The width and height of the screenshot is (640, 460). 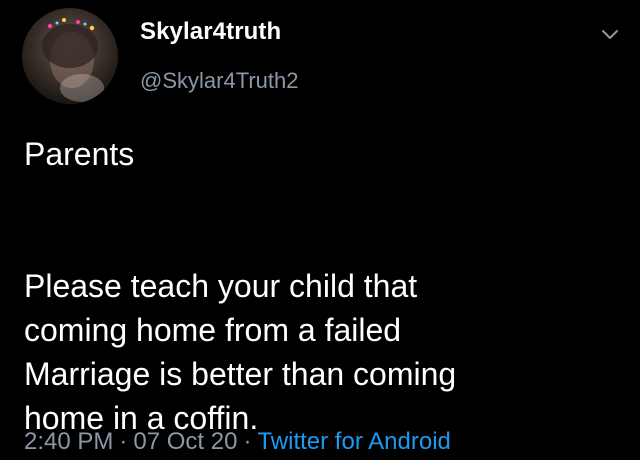 What do you see at coordinates (185, 441) in the screenshot?
I see `tweet-date: 07 Oct 20` at bounding box center [185, 441].